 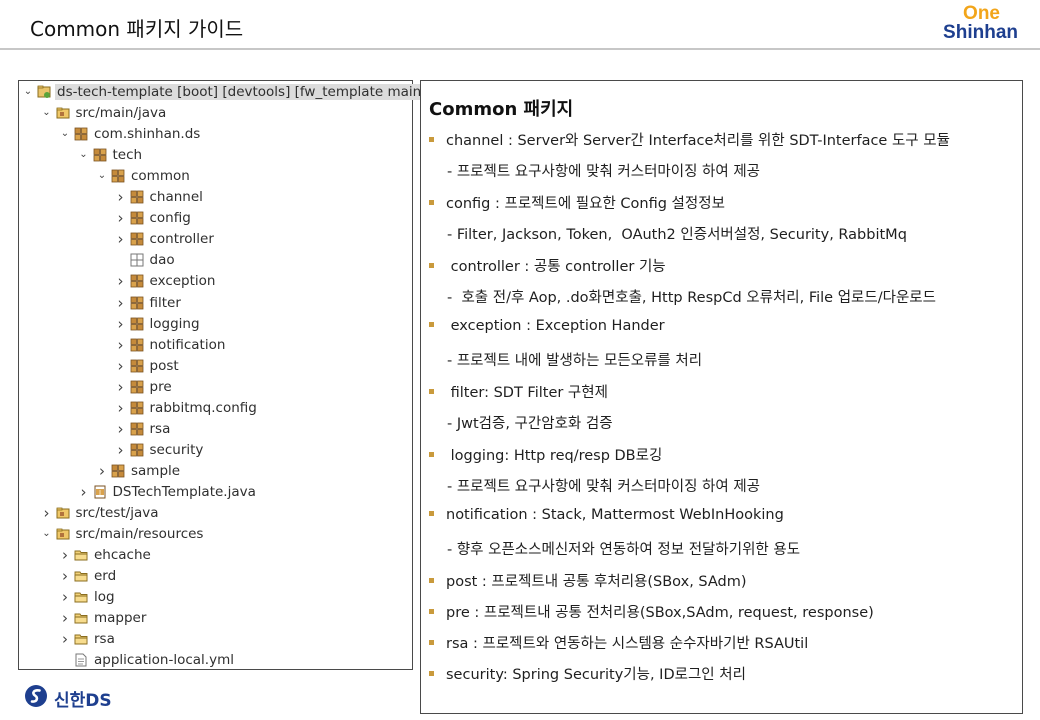 I want to click on tree-item: › pre, so click(x=144, y=387).